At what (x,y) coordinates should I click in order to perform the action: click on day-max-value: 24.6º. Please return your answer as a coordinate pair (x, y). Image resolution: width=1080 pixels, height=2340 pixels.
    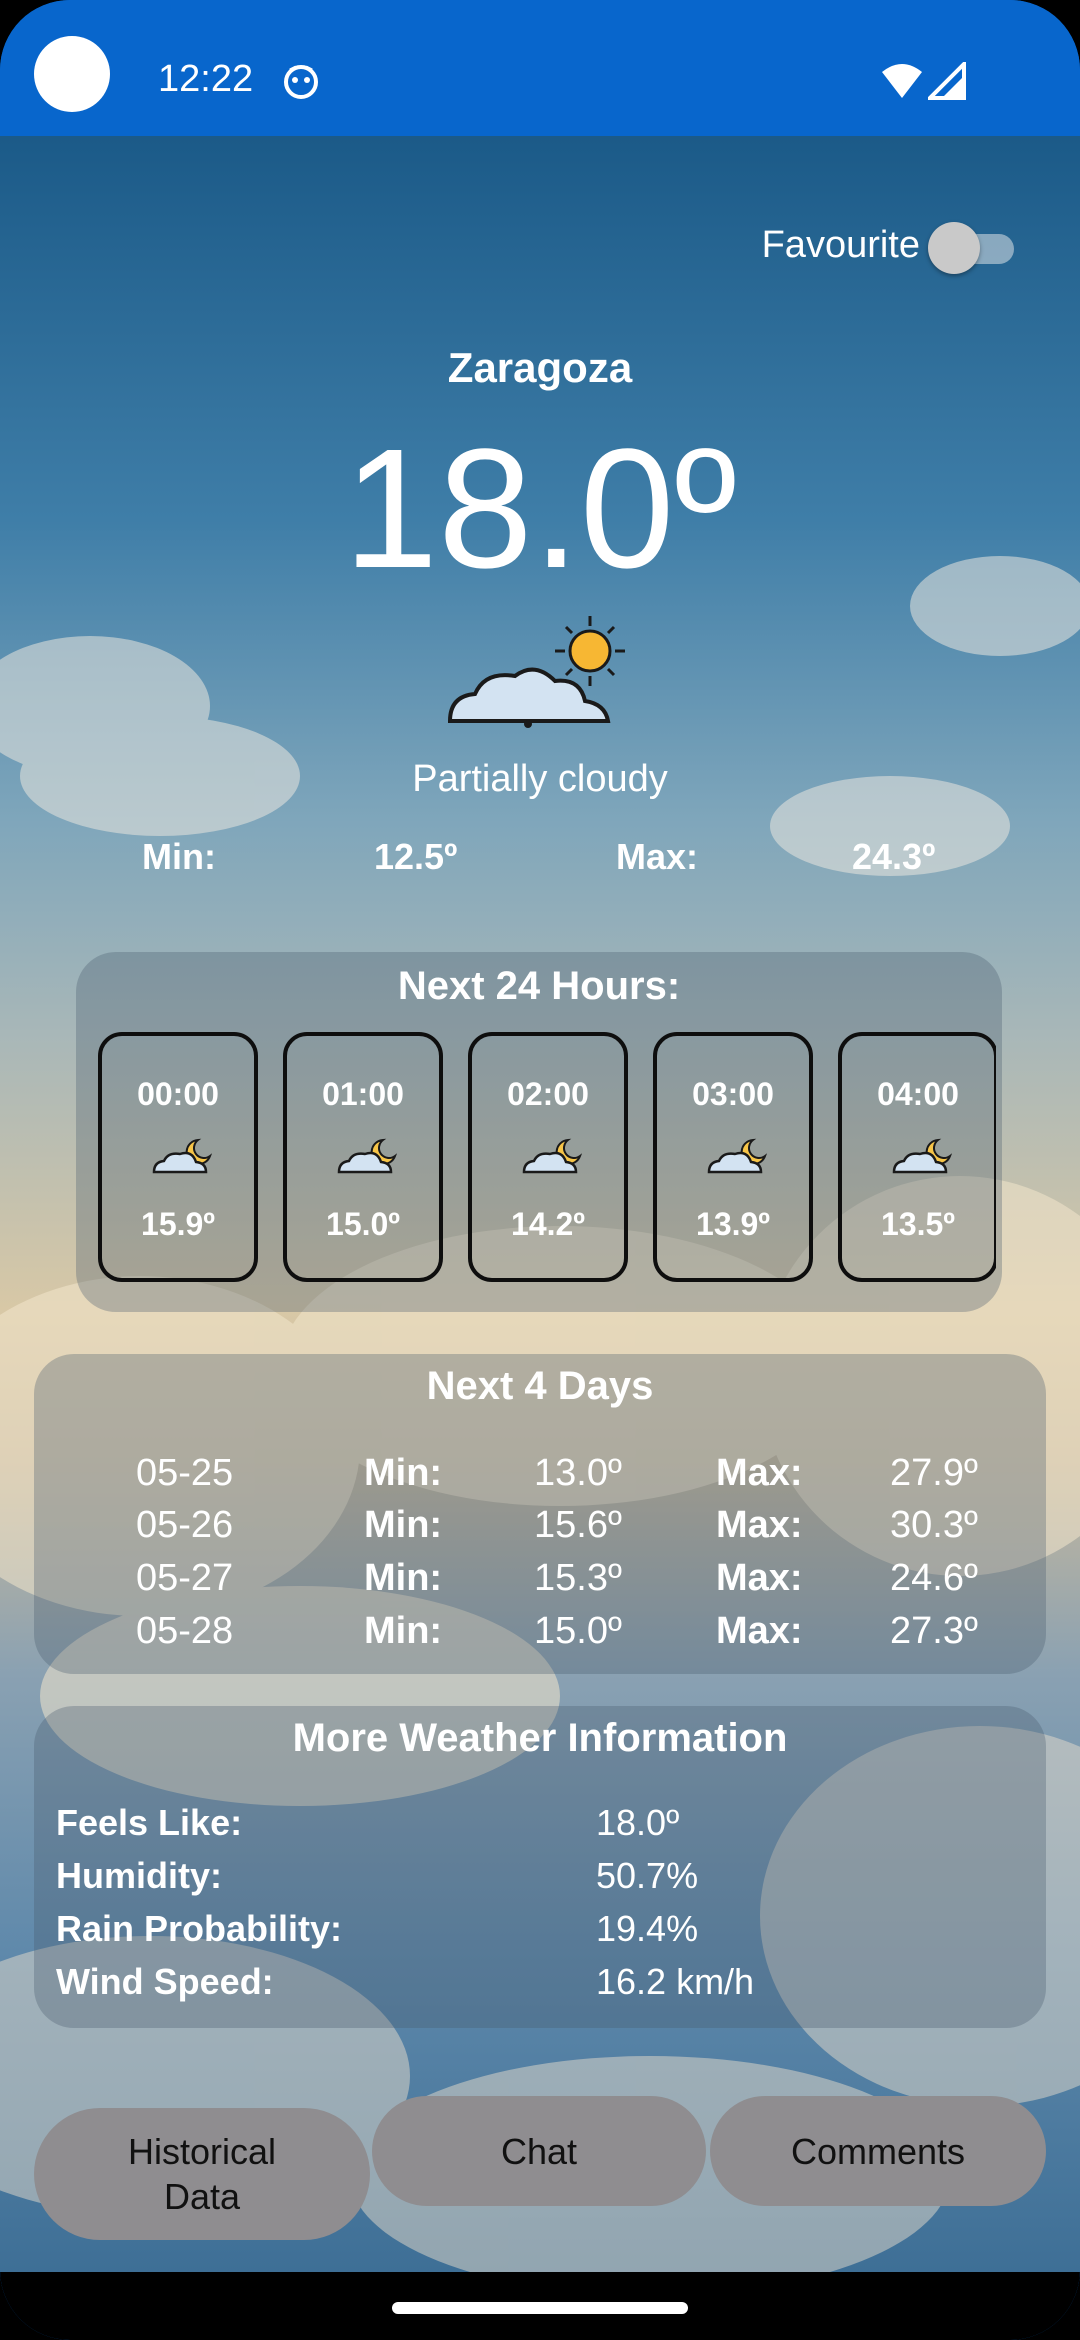
    Looking at the image, I should click on (934, 1578).